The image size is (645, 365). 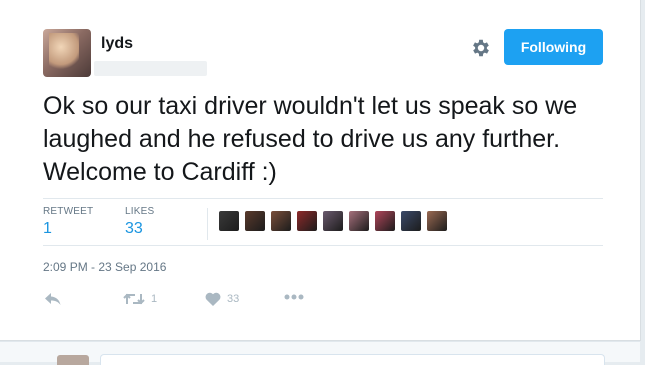 I want to click on retweet-button: 1, so click(x=140, y=299).